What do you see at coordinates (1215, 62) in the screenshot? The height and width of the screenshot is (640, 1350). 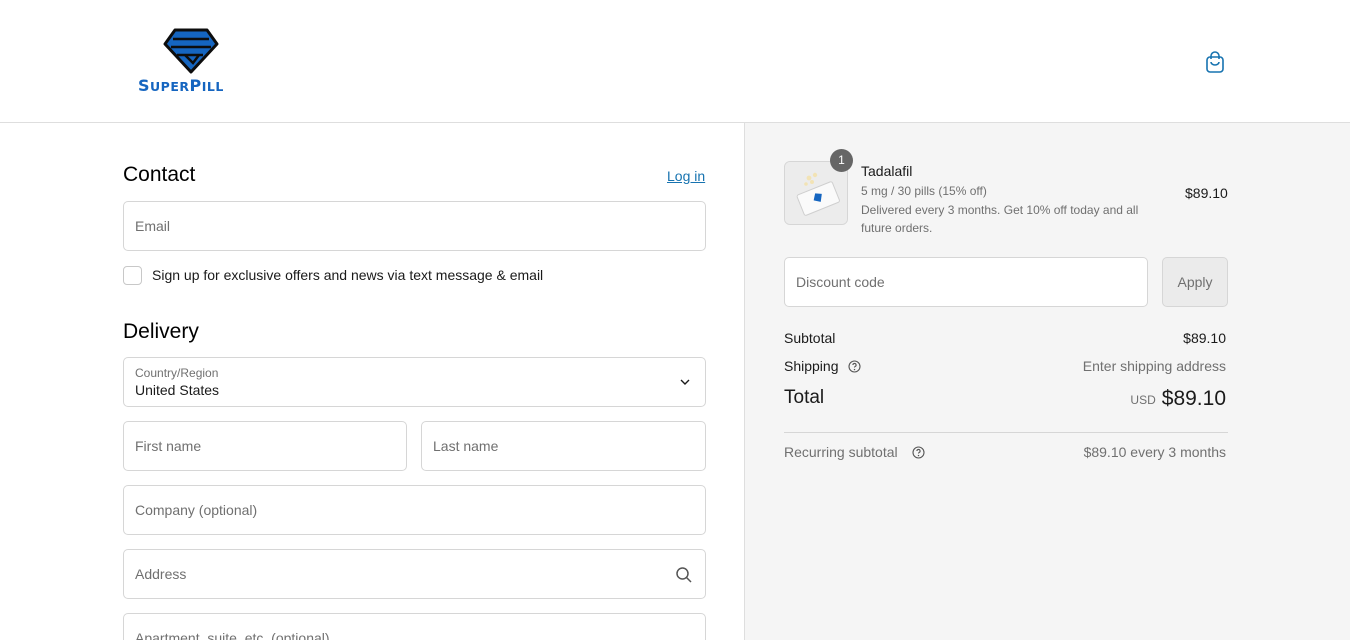 I see `shopping-bag-icon` at bounding box center [1215, 62].